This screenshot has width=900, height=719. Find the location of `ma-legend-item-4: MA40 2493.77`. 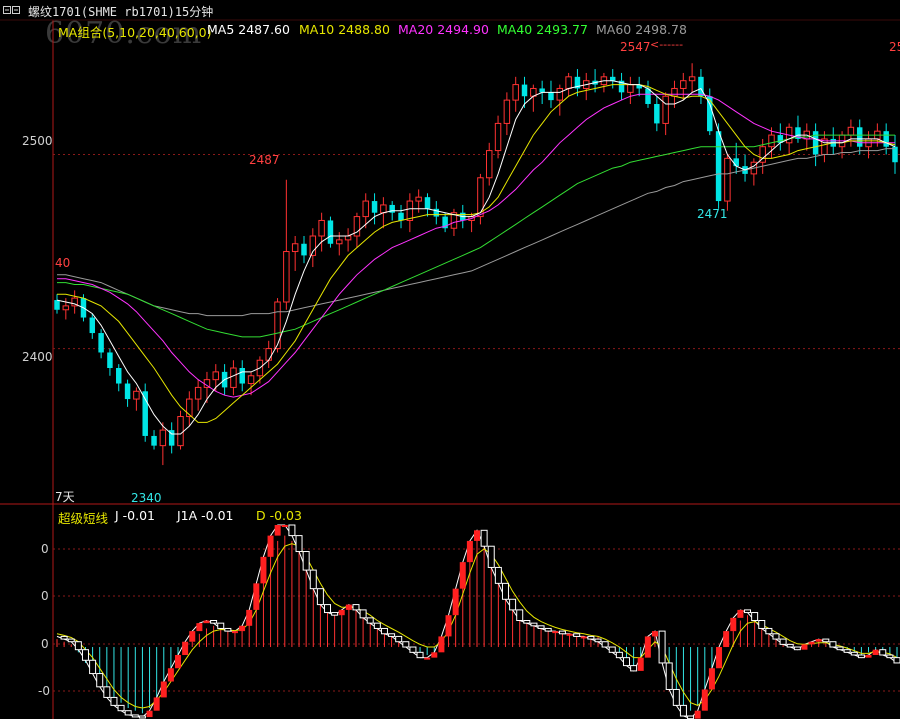

ma-legend-item-4: MA40 2493.77 is located at coordinates (542, 29).